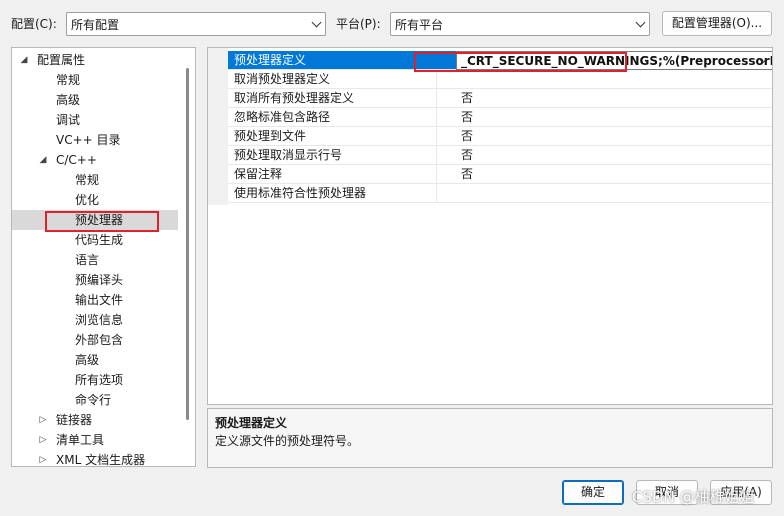  Describe the element at coordinates (61, 60) in the screenshot. I see `tree-item-label: 配置属性` at that location.